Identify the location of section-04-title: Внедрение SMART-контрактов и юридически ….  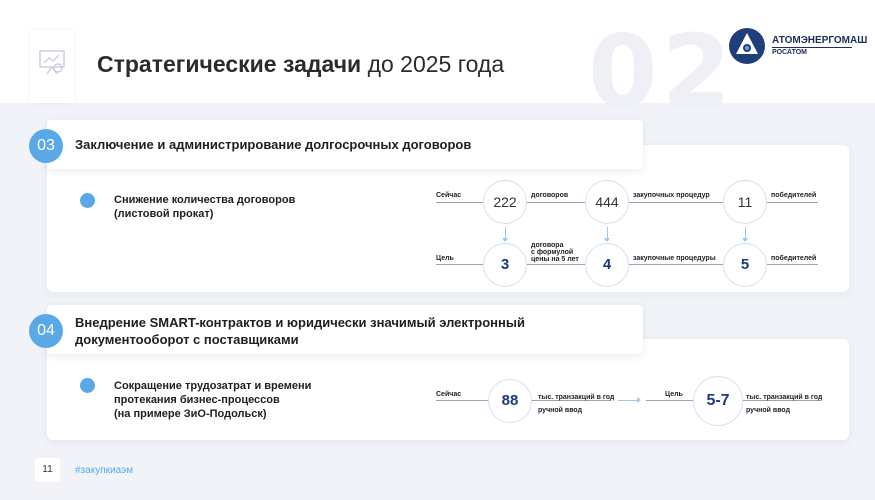
(300, 331).